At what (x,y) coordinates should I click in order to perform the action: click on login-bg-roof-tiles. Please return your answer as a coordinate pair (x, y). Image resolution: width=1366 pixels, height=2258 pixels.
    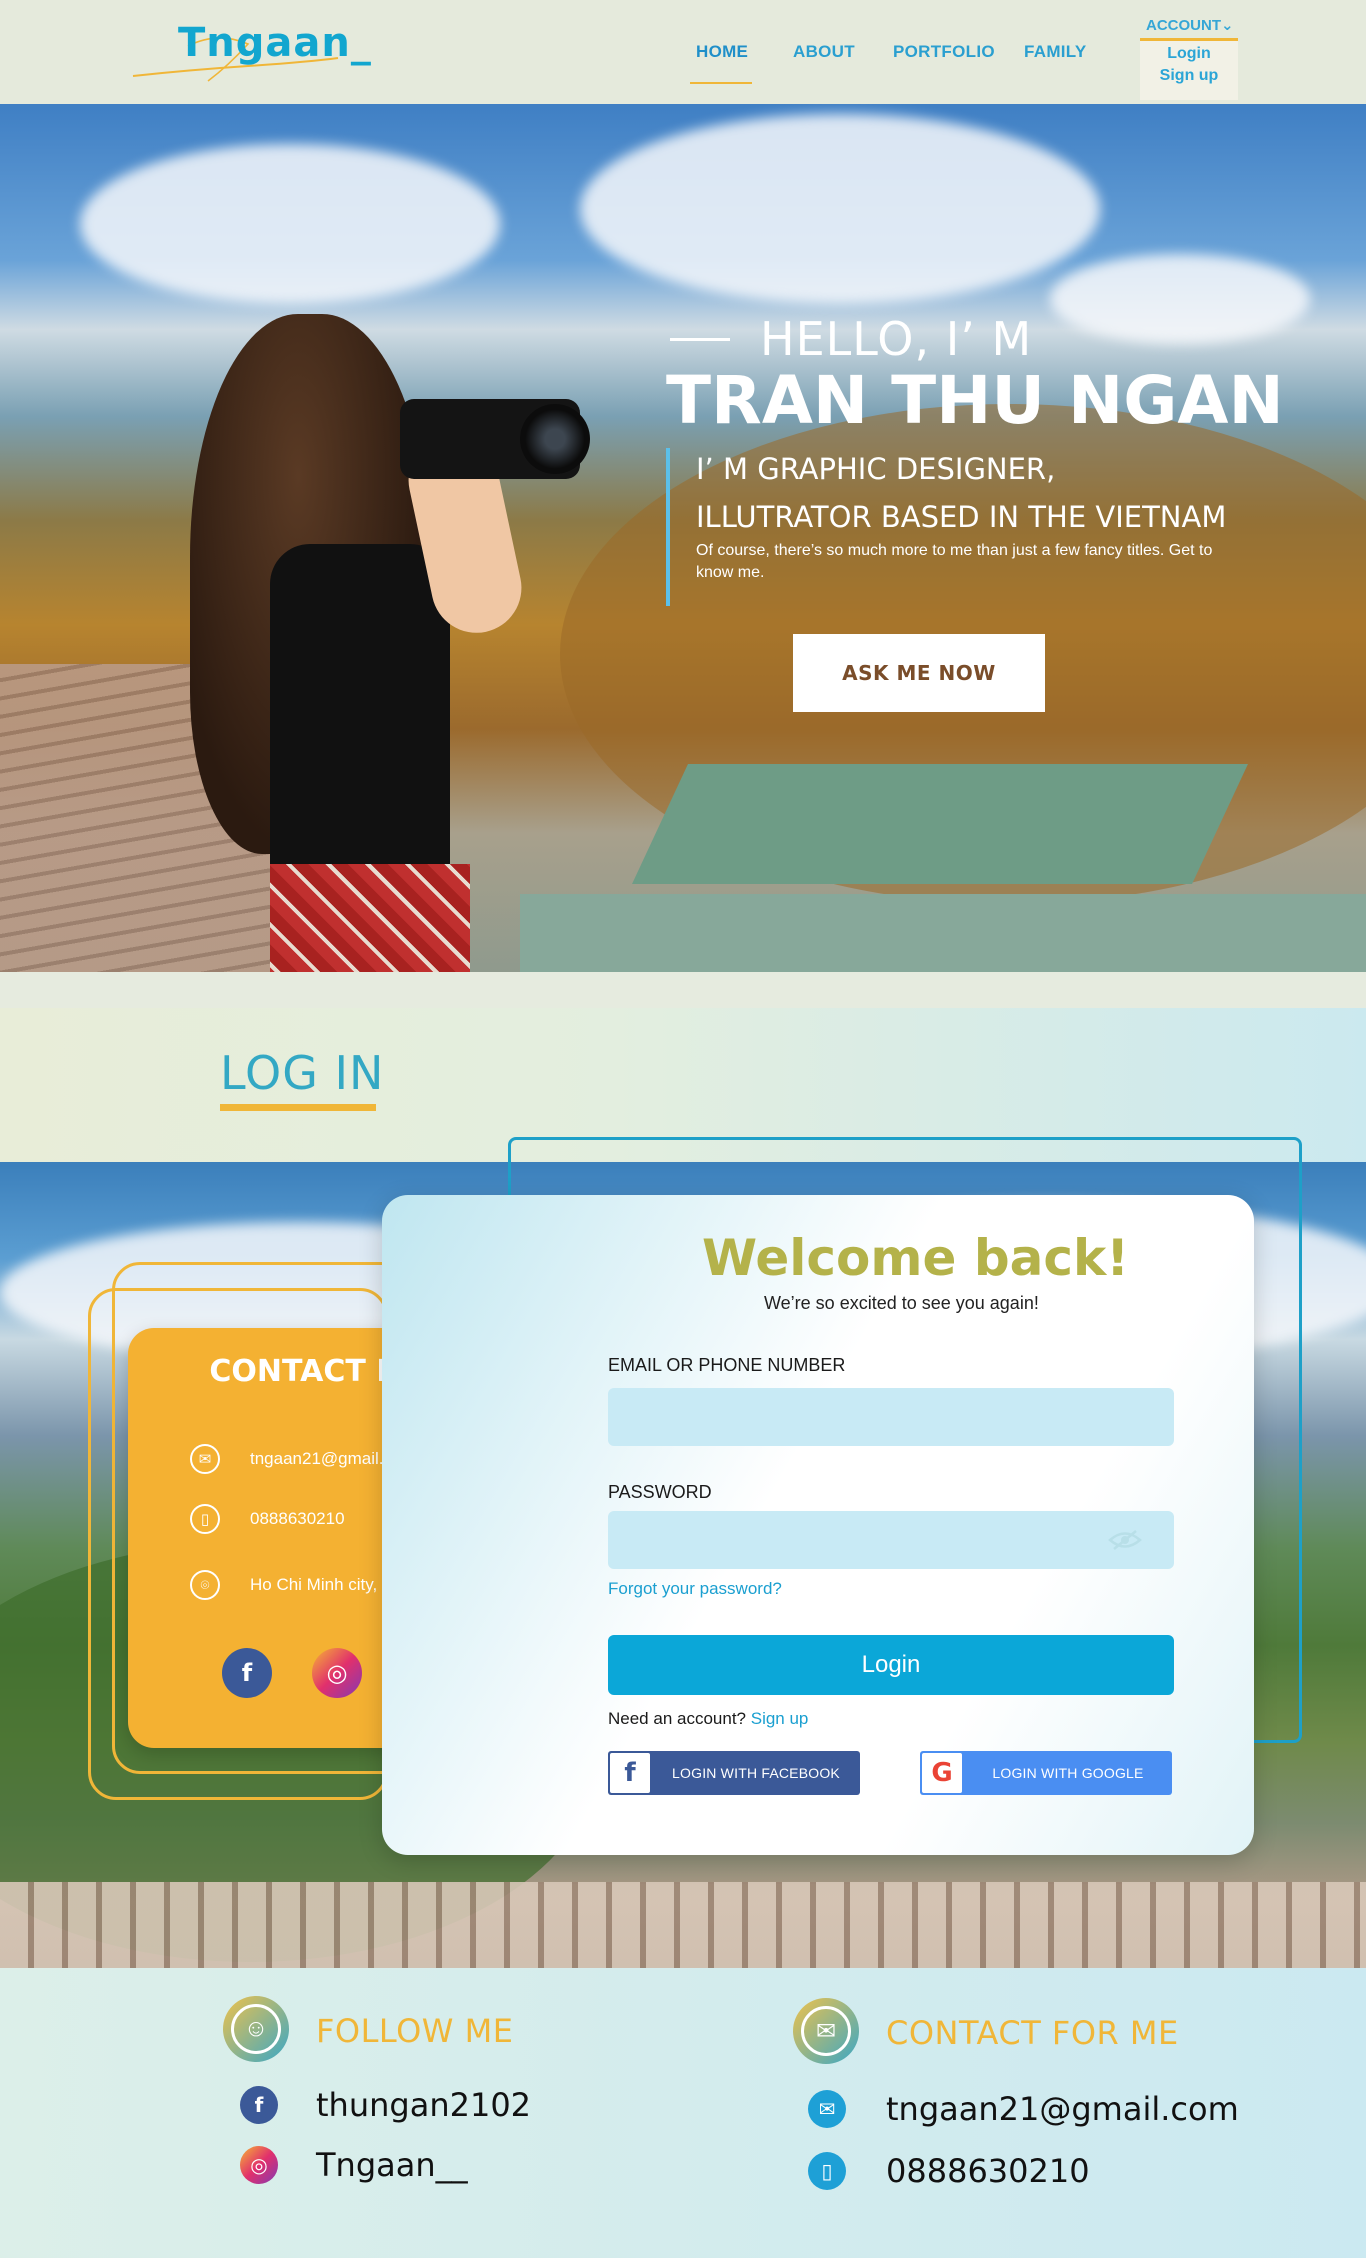
    Looking at the image, I should click on (683, 1925).